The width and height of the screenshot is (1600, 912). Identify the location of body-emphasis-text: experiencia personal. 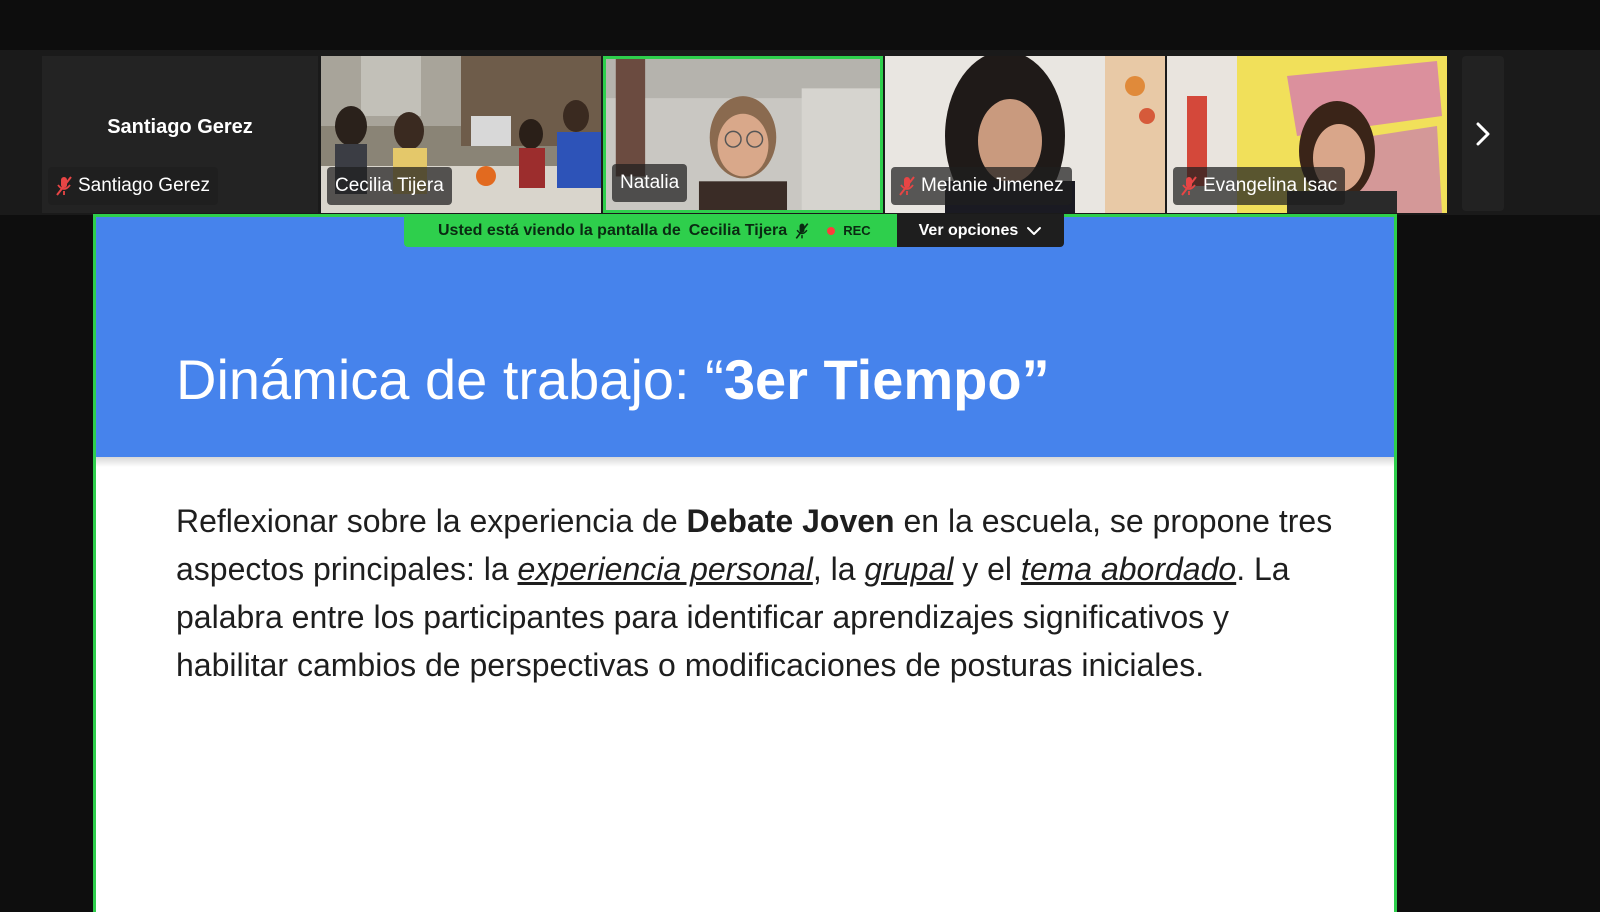
(665, 569).